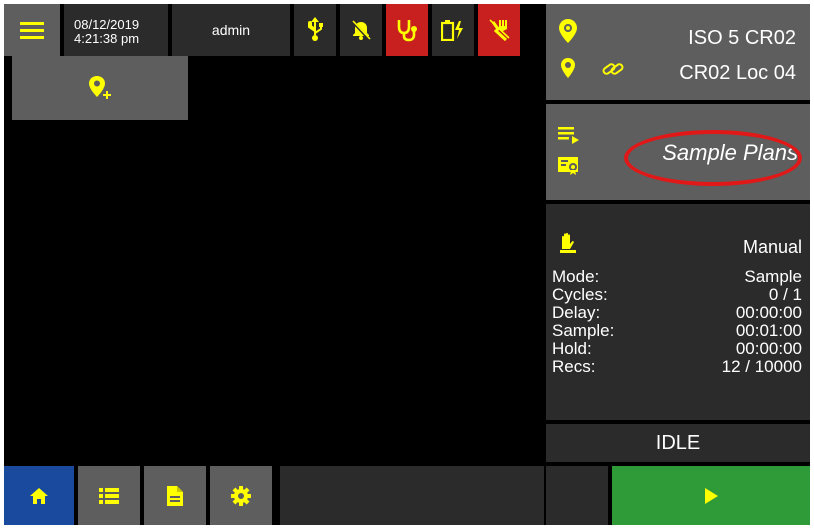 This screenshot has height=529, width=814. What do you see at coordinates (737, 73) in the screenshot?
I see `location-name: CR02 Loc 04` at bounding box center [737, 73].